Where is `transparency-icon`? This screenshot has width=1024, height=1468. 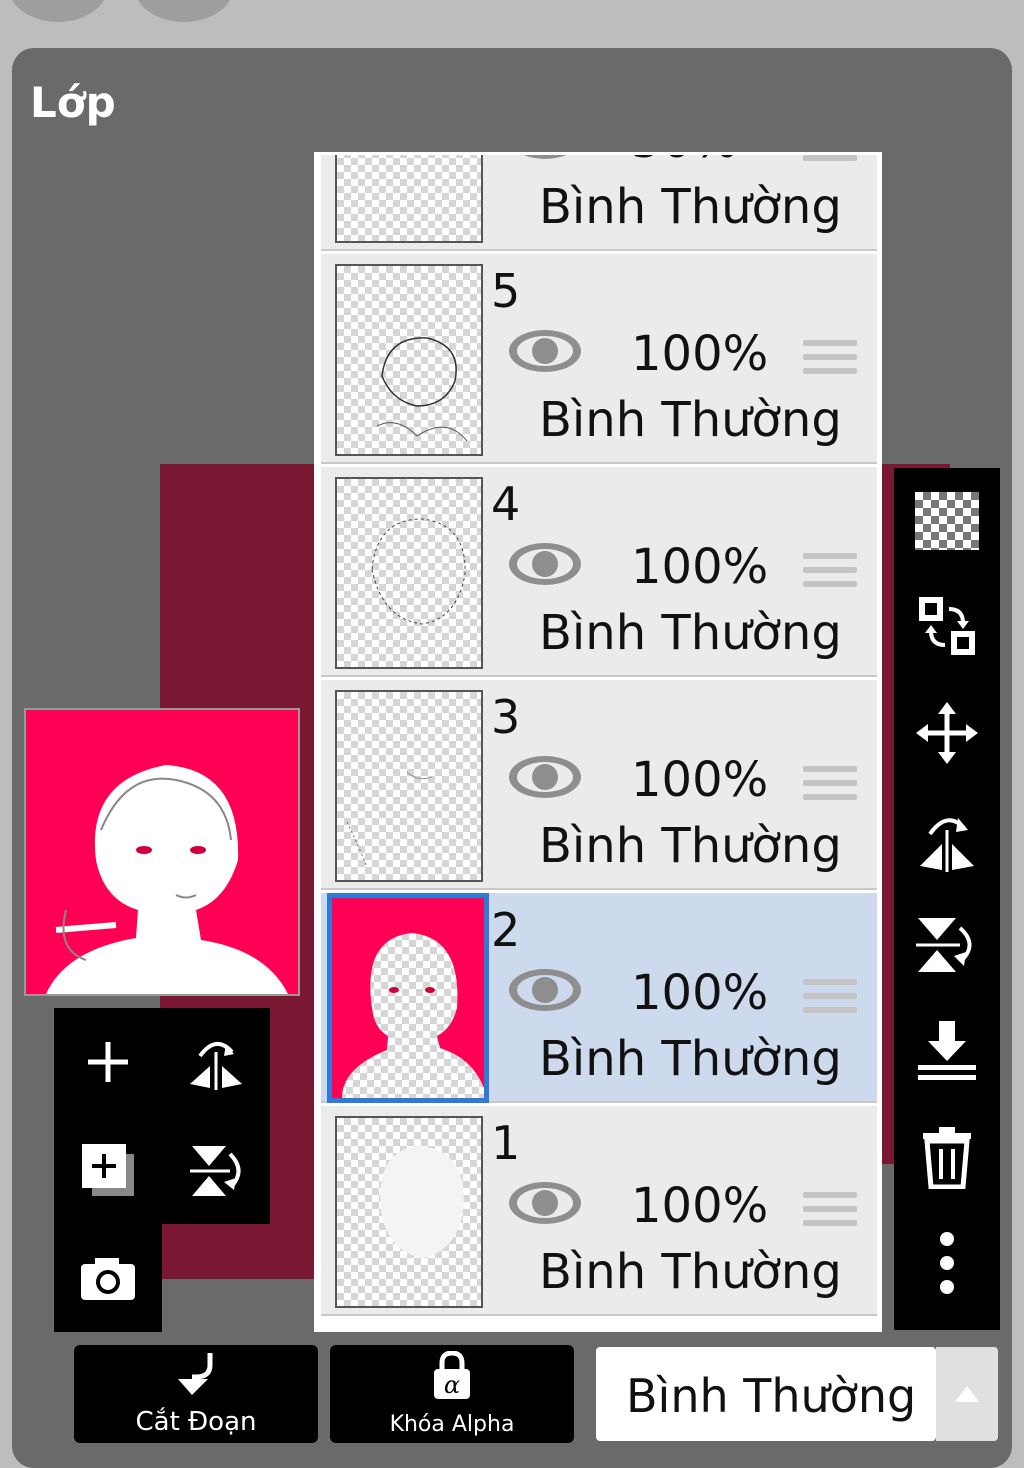
transparency-icon is located at coordinates (947, 521).